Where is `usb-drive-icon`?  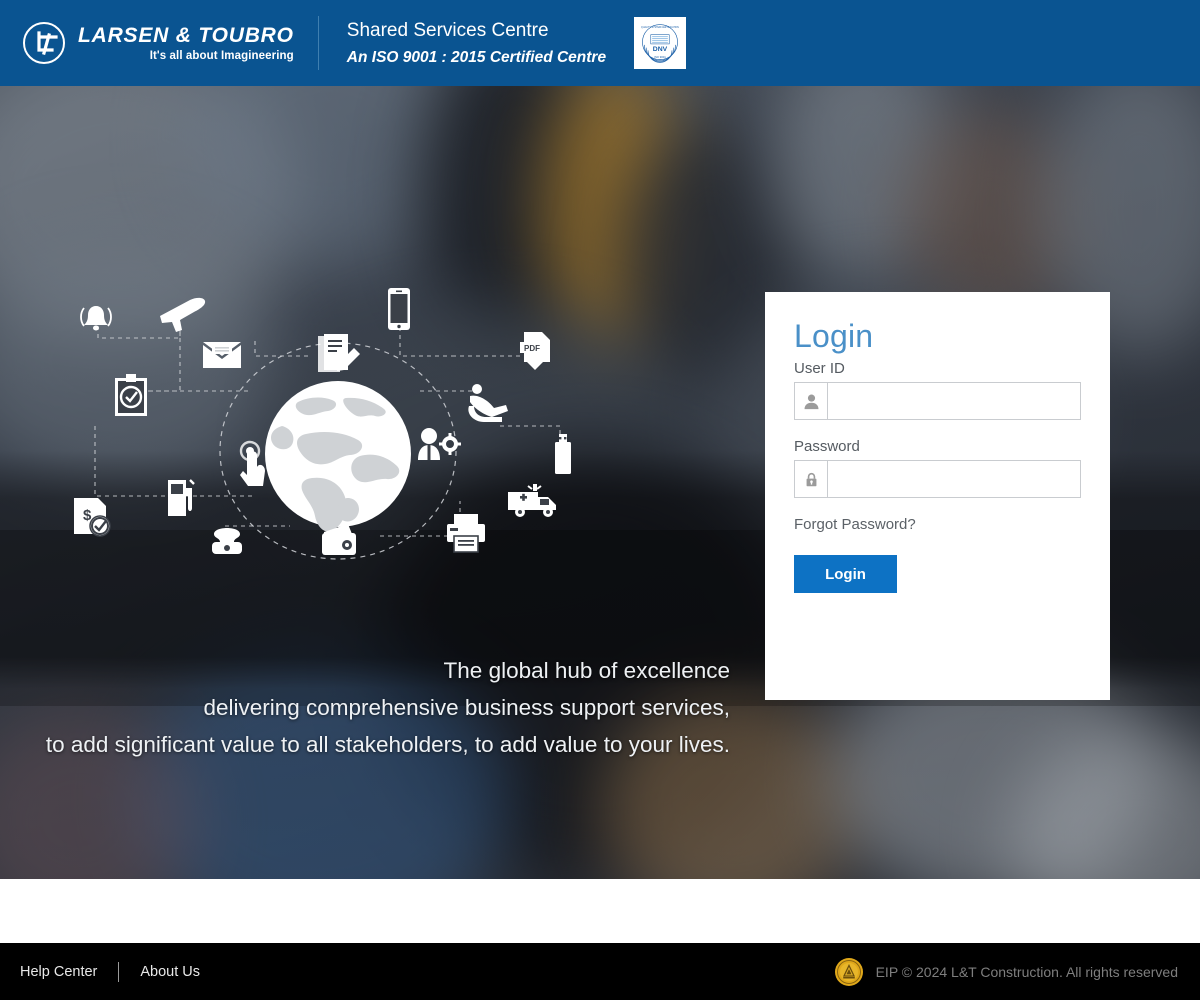
usb-drive-icon is located at coordinates (563, 454).